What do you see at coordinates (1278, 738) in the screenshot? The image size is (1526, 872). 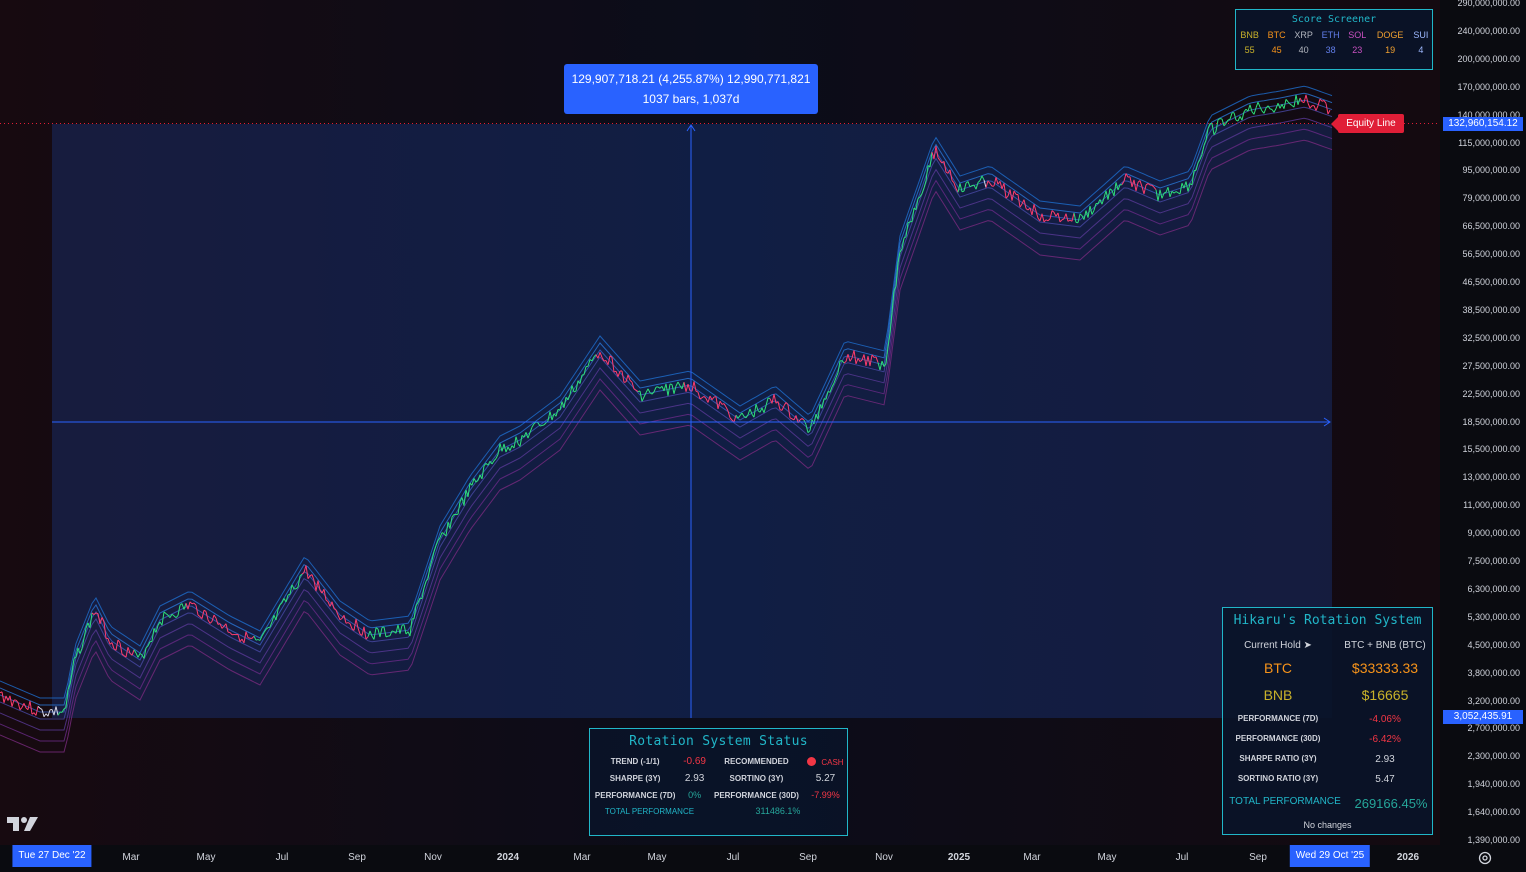 I see `hikaru-perf30-label: PERFORMANCE (30D)` at bounding box center [1278, 738].